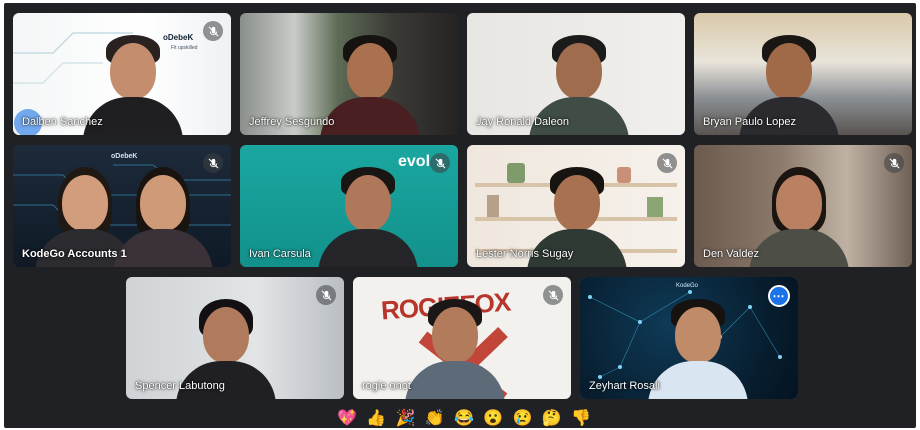 The height and width of the screenshot is (430, 920). I want to click on participant-tile-active: KodeGo ⋯ Zeyhart Rosali, so click(689, 338).